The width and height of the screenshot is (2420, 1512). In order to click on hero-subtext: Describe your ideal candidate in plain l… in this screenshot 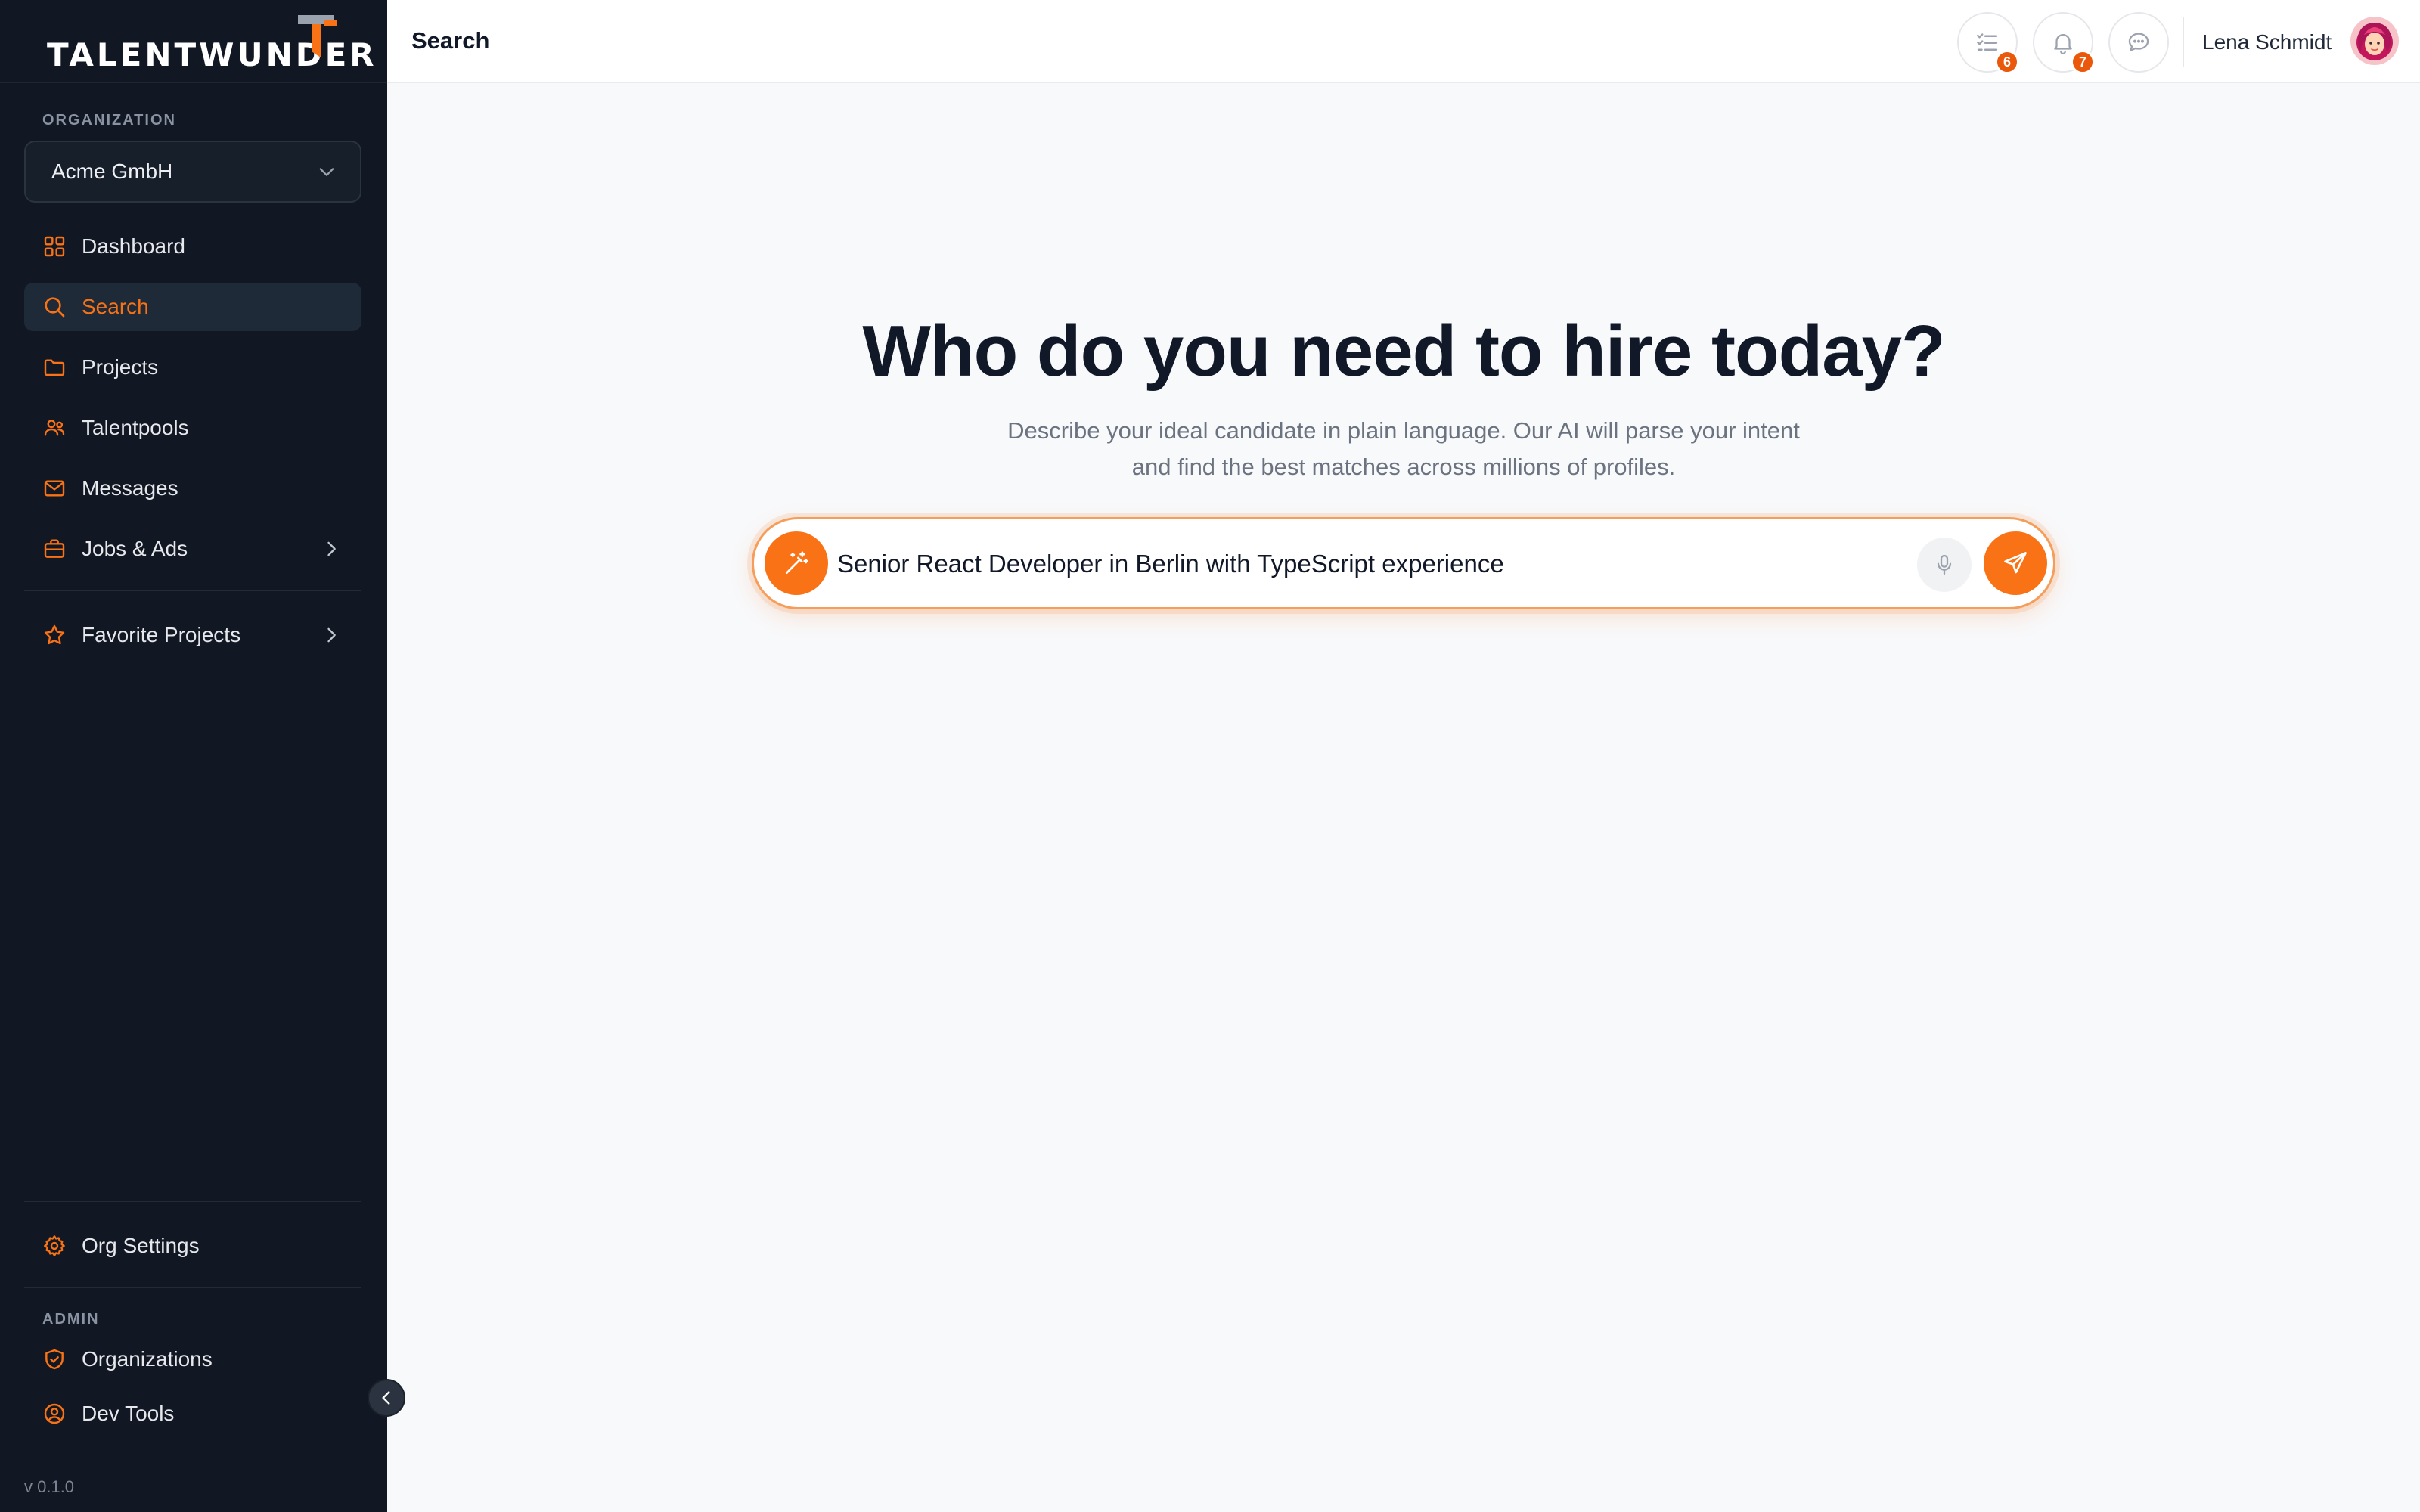, I will do `click(1403, 449)`.